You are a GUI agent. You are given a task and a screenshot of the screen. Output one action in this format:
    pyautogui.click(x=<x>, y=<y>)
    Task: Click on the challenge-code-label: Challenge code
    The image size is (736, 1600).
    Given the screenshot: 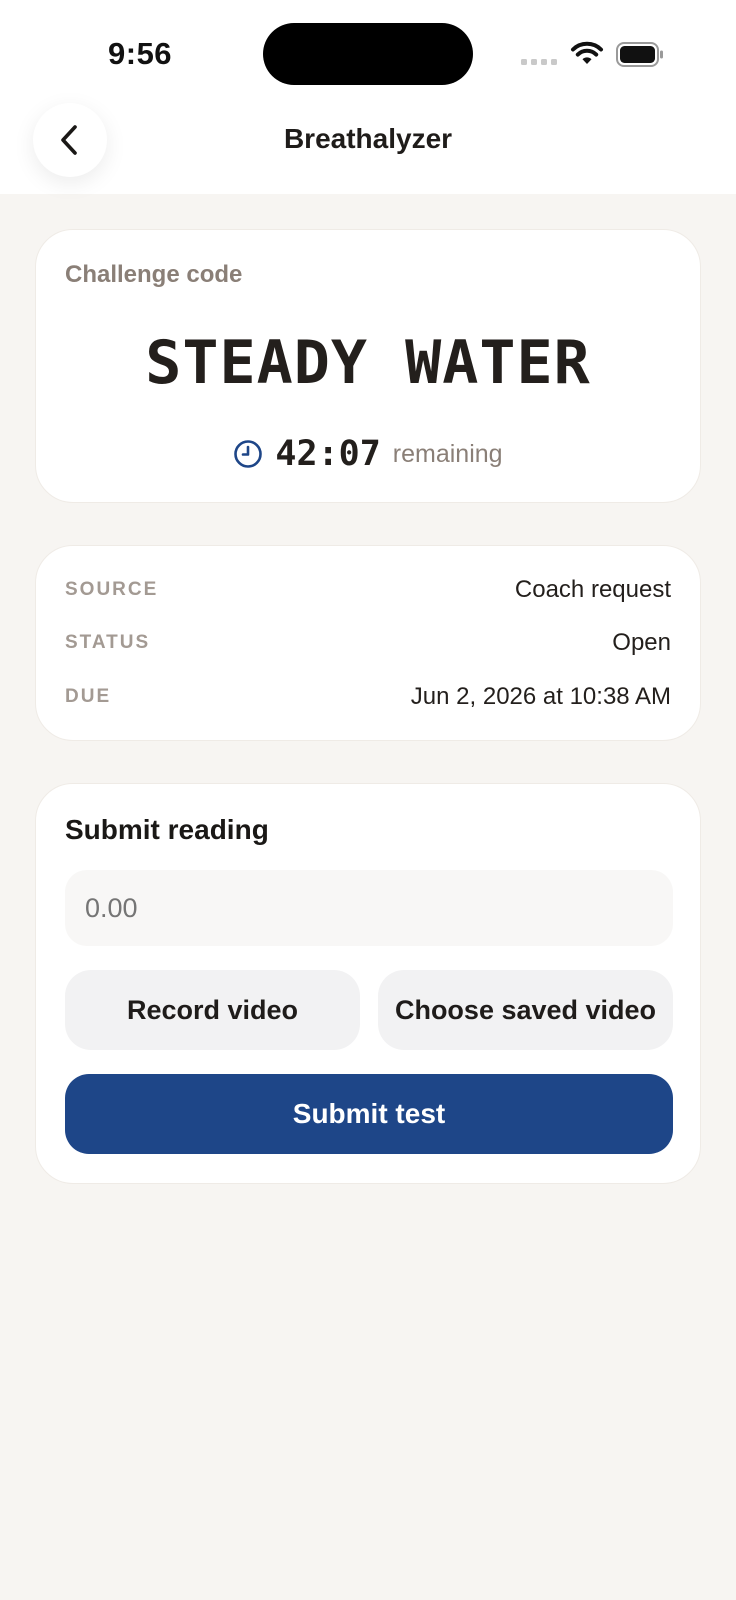 What is the action you would take?
    pyautogui.click(x=154, y=274)
    